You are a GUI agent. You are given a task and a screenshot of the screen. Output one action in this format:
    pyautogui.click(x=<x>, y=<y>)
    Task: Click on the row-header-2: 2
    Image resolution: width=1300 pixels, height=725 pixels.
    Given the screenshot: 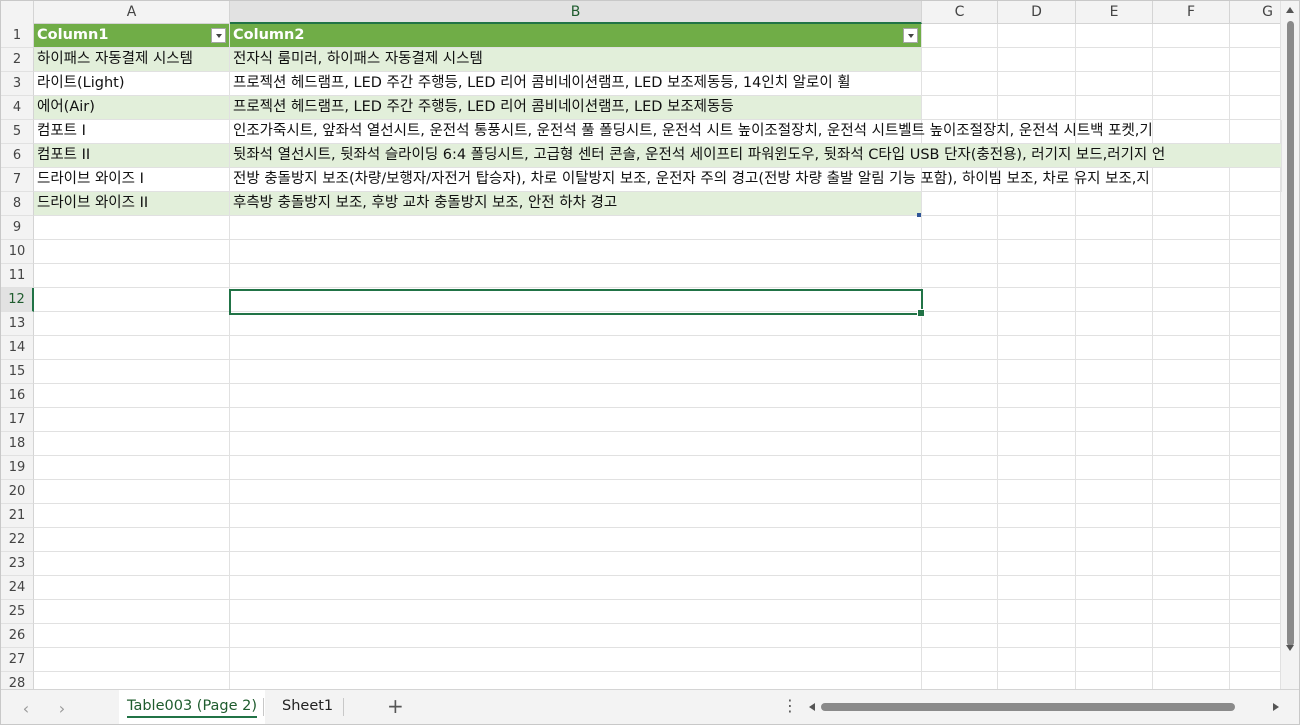 What is the action you would take?
    pyautogui.click(x=17, y=60)
    